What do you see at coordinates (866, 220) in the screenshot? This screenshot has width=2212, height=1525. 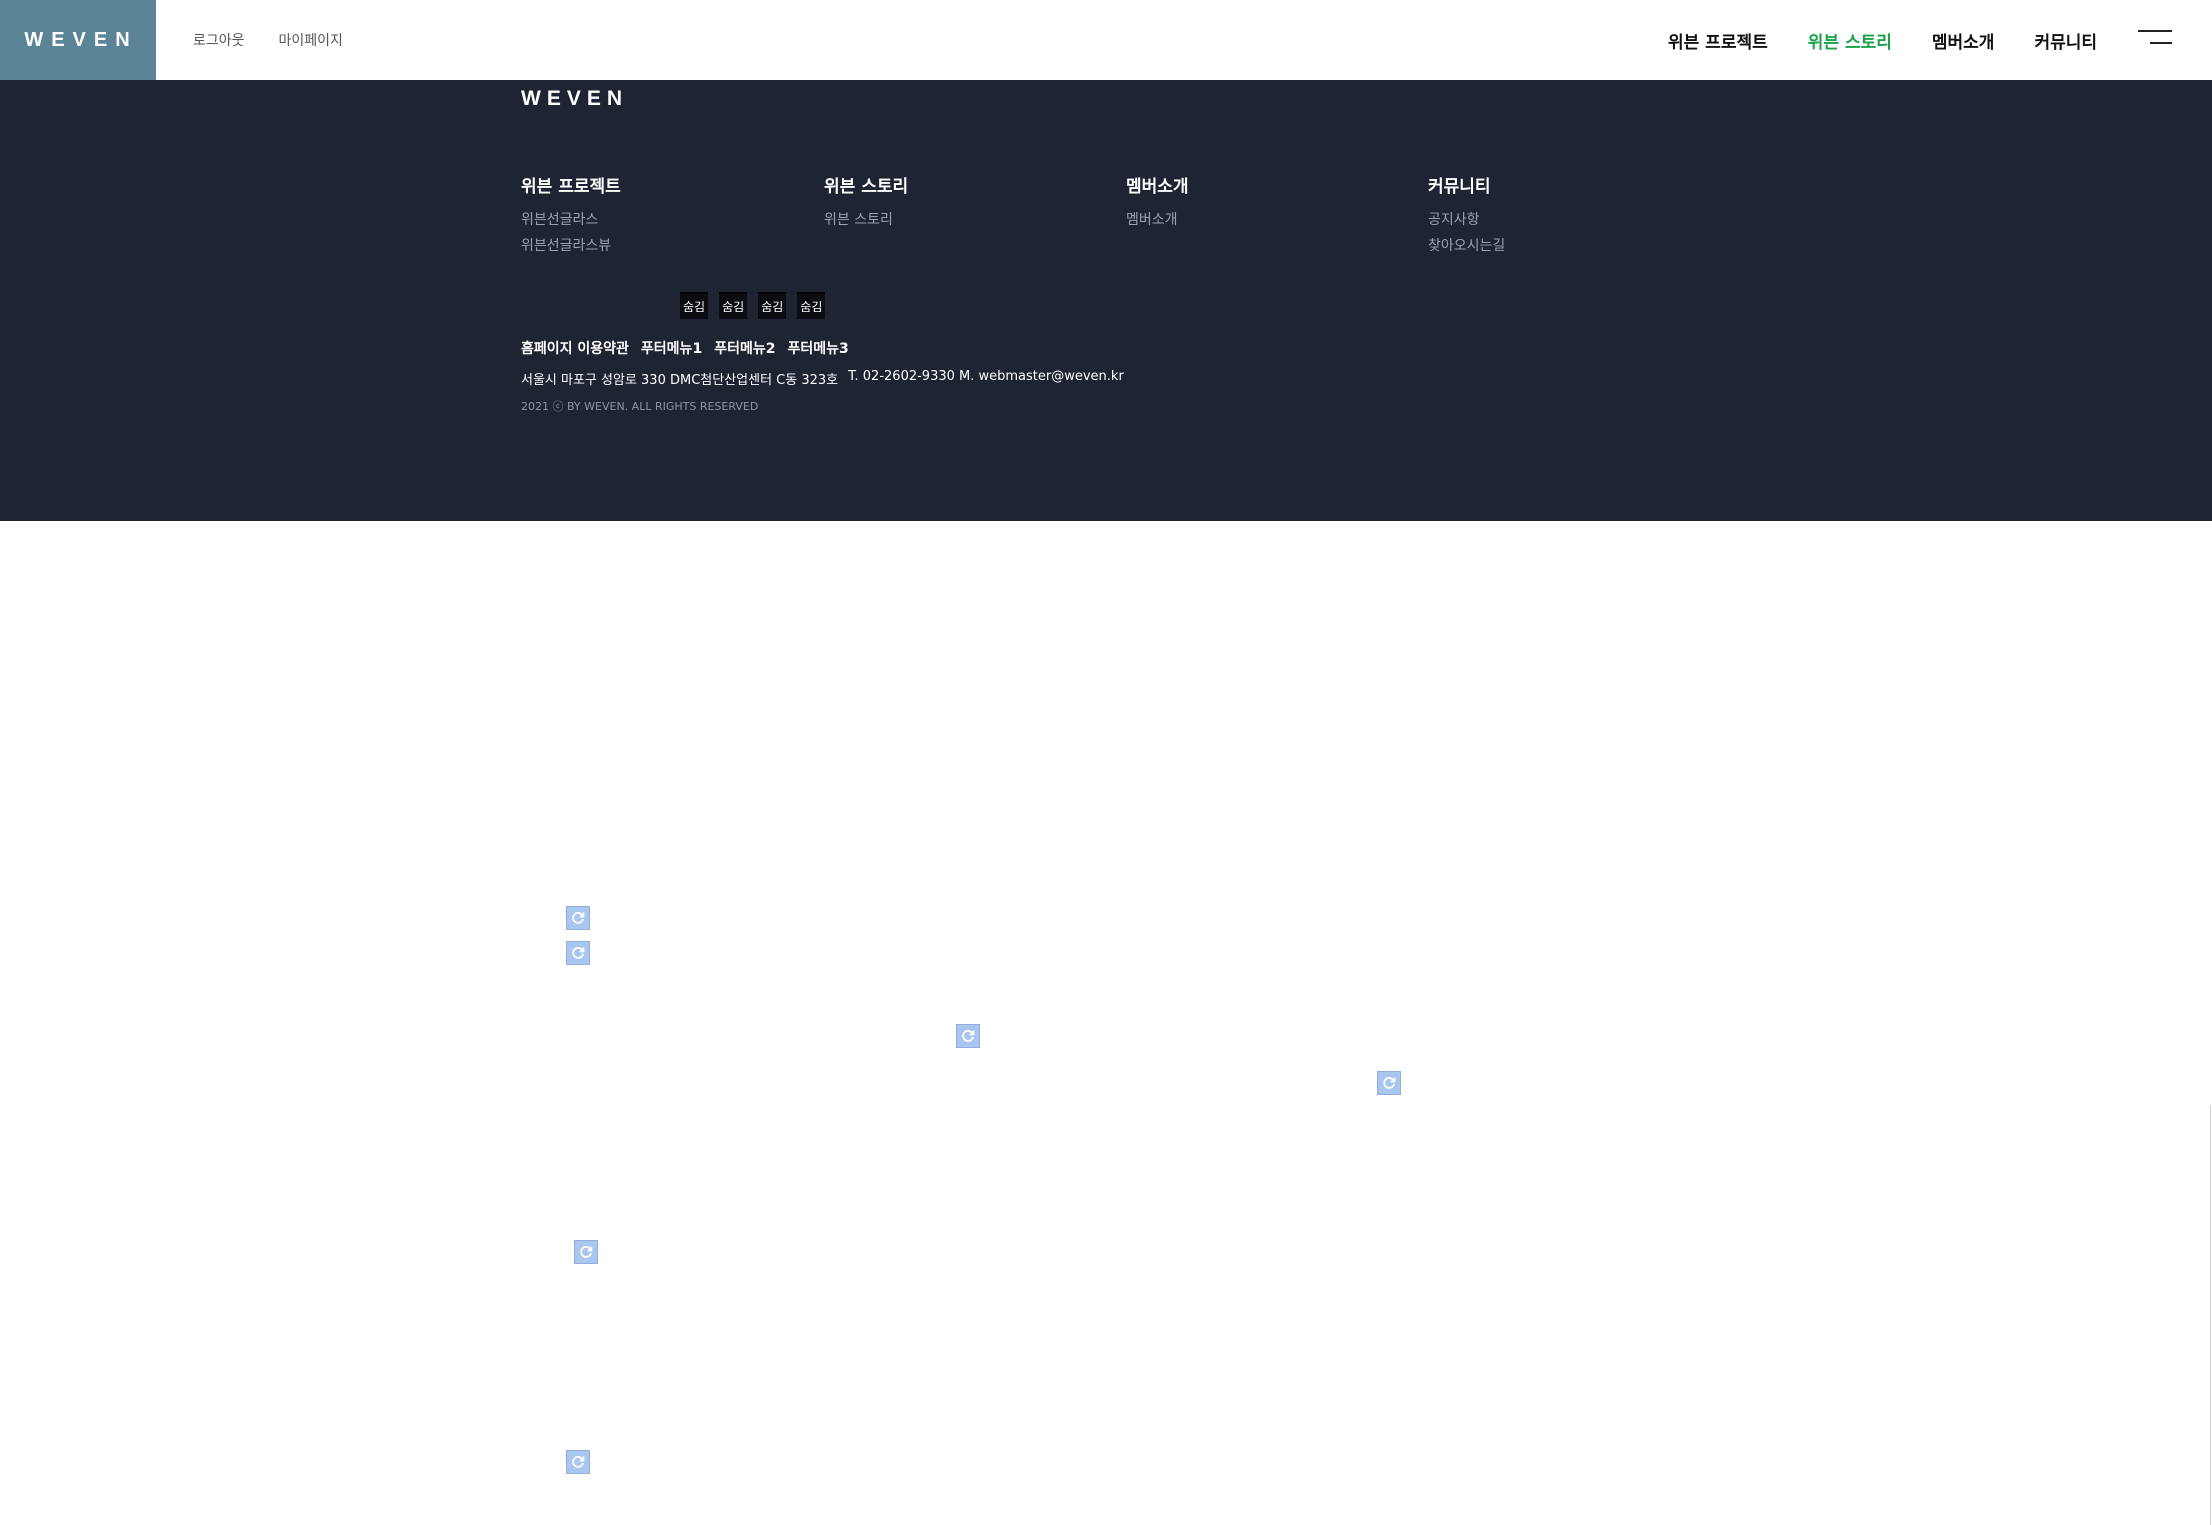 I see `footer-link: 위븐 스토리` at bounding box center [866, 220].